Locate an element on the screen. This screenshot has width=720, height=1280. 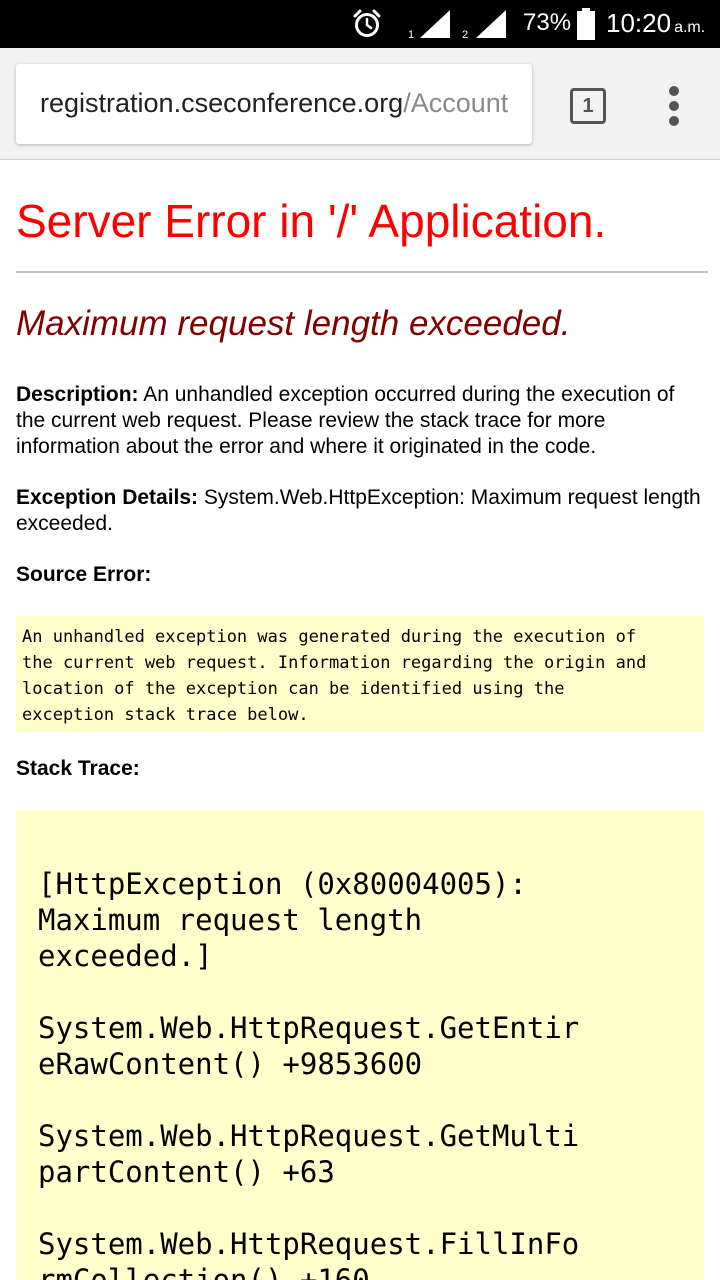
stack-line: System.Web.HttpRequest.FillInFo is located at coordinates (309, 1244).